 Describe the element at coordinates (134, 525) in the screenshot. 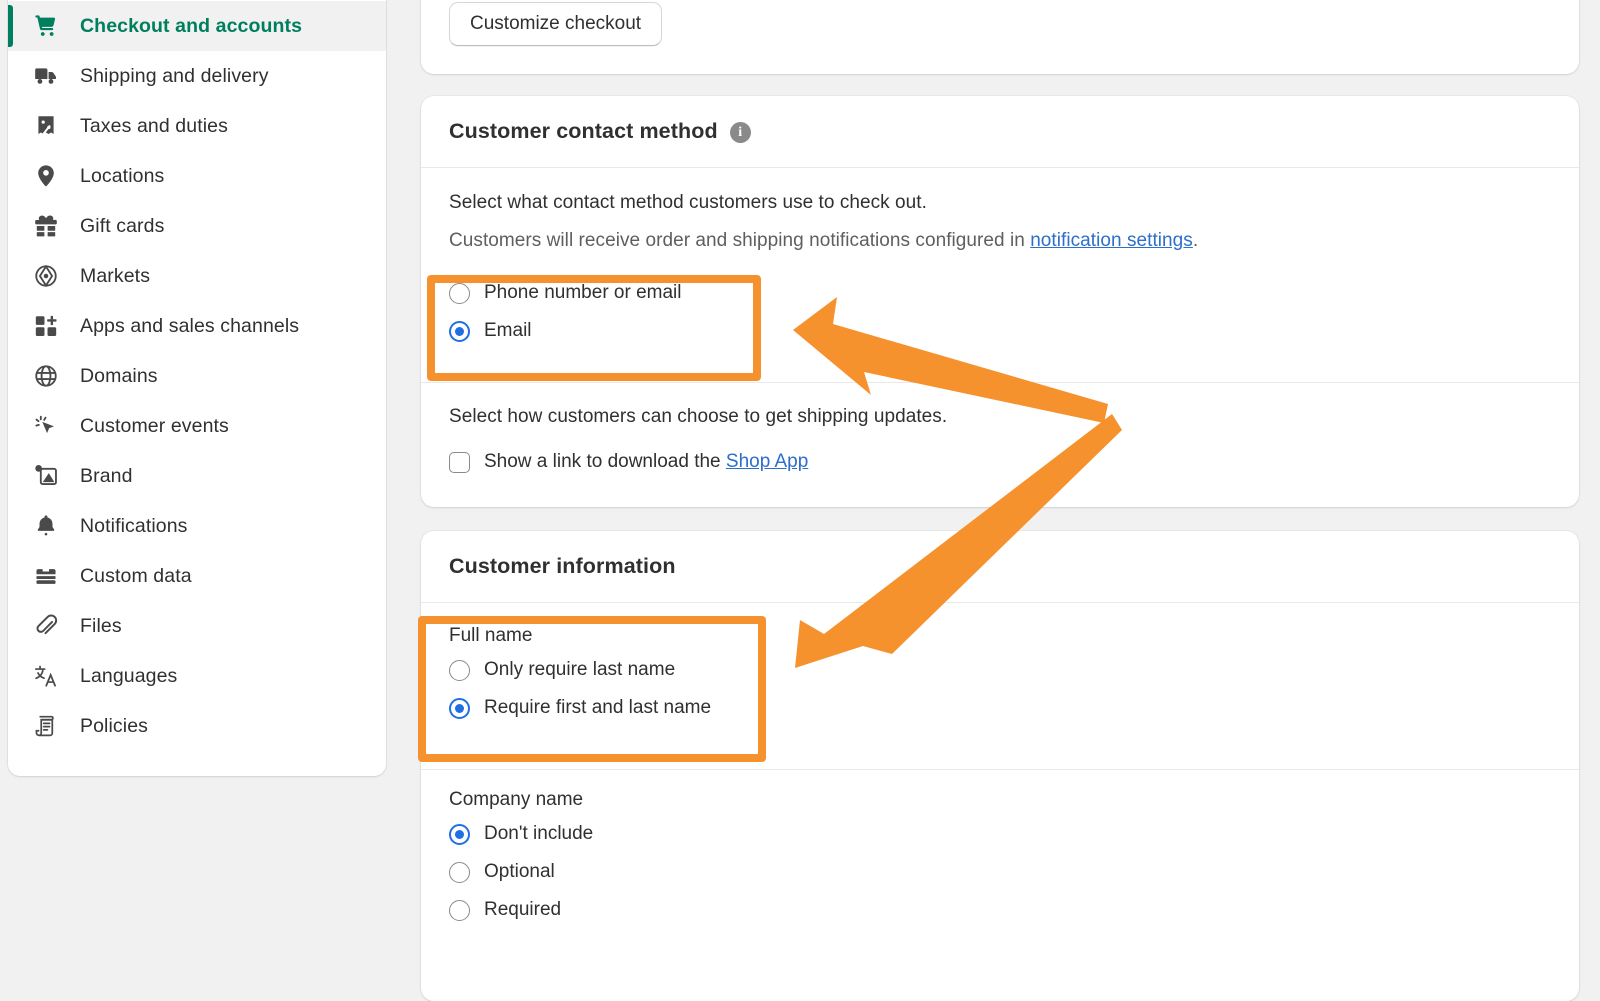

I see `sidebar-item-label: Notifications` at that location.